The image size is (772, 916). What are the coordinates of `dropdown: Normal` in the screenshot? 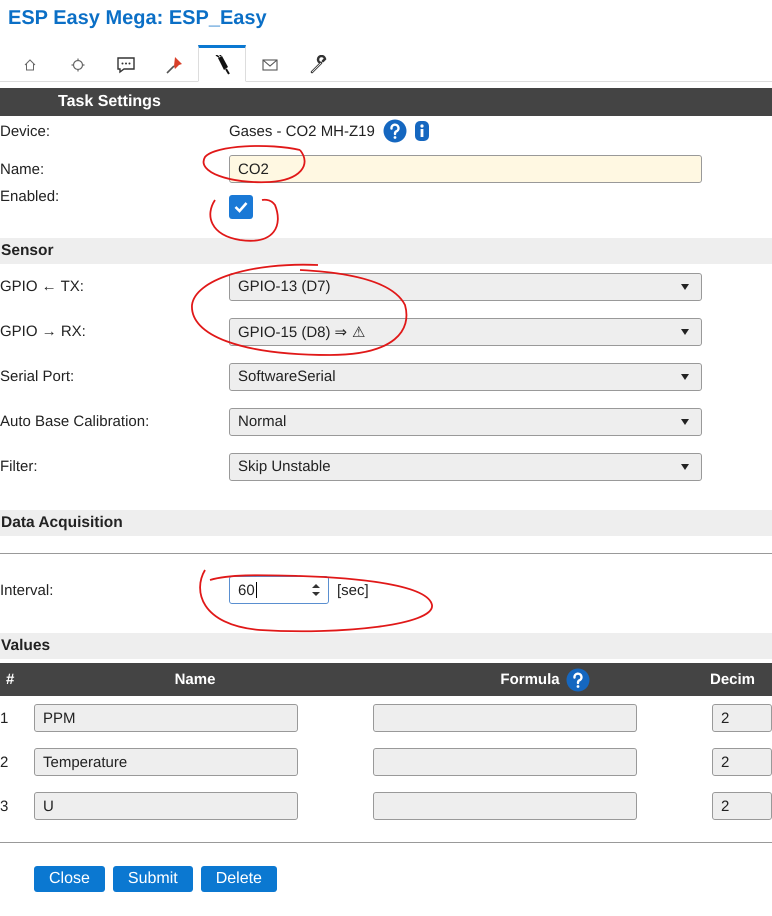 It's located at (465, 422).